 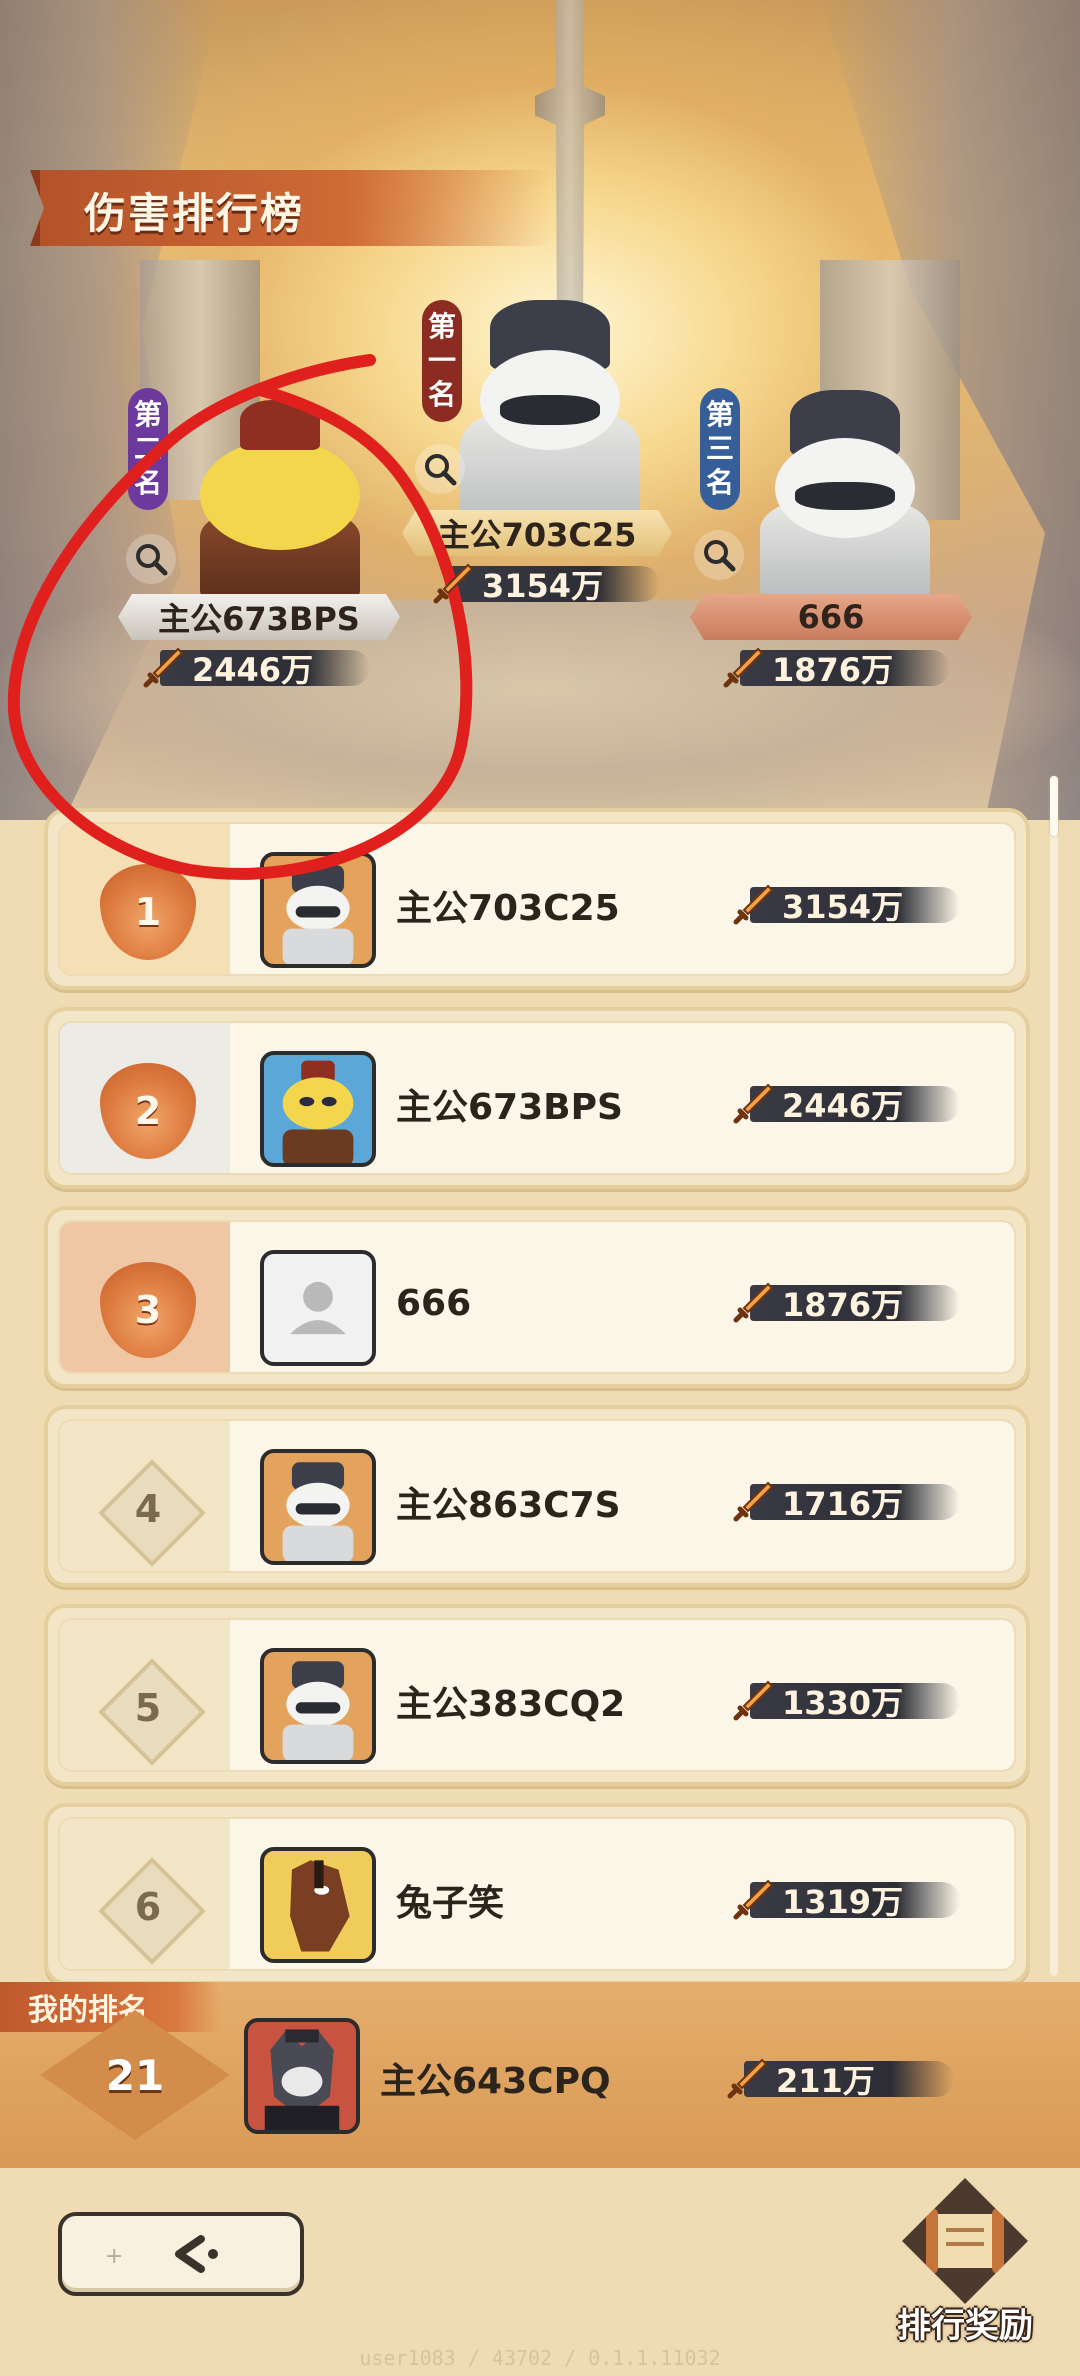 What do you see at coordinates (135, 2075) in the screenshot?
I see `my-rank-number: 21` at bounding box center [135, 2075].